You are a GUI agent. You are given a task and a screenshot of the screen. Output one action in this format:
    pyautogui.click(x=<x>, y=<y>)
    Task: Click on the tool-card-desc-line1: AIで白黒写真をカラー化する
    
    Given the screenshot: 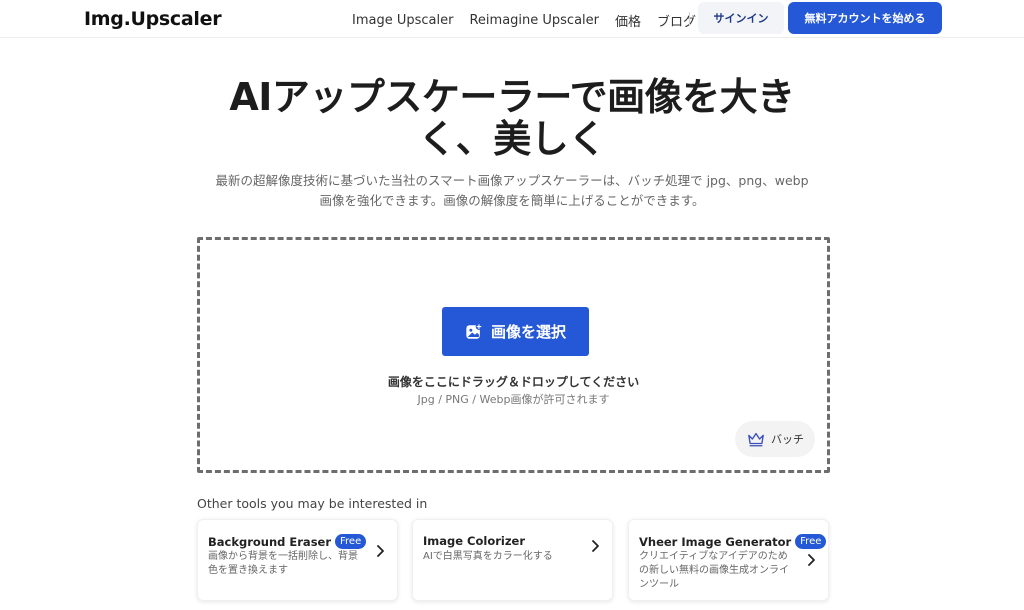 What is the action you would take?
    pyautogui.click(x=488, y=556)
    